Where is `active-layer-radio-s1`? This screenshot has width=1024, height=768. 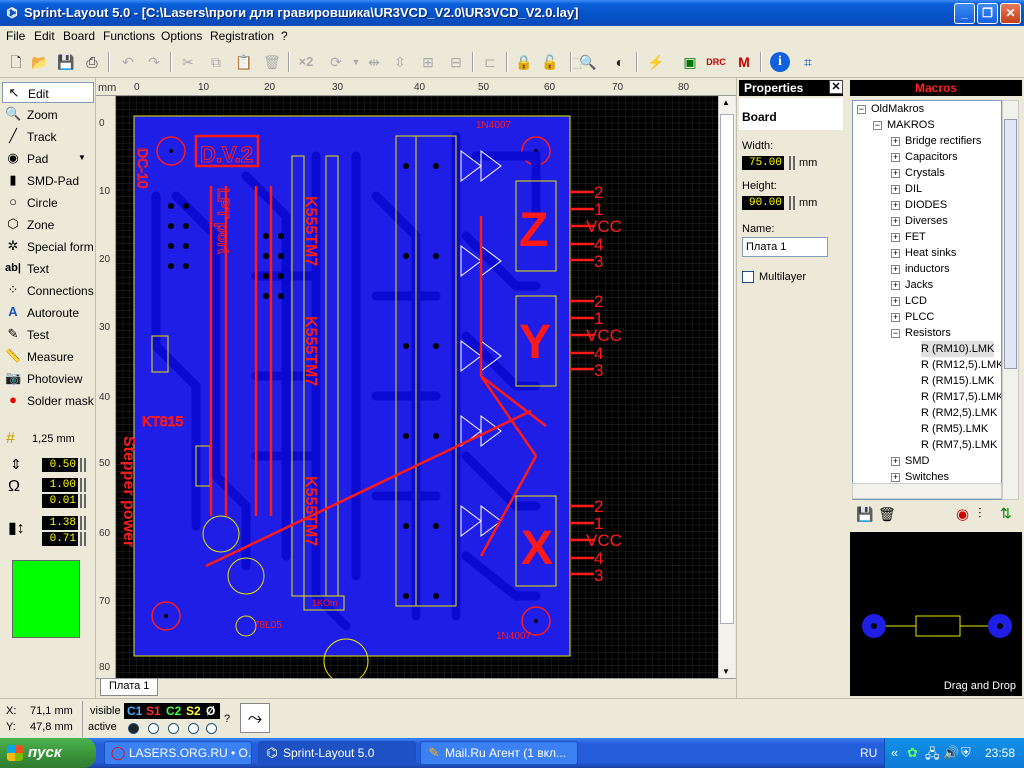 active-layer-radio-s1 is located at coordinates (153, 728).